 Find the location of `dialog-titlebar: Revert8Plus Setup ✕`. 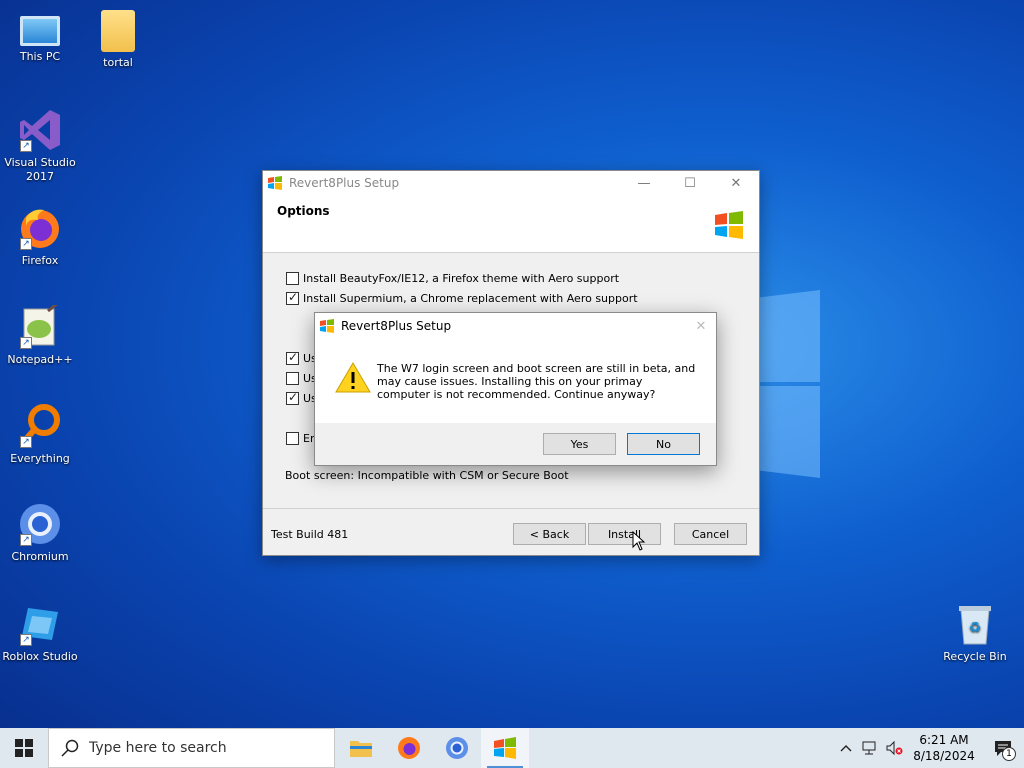

dialog-titlebar: Revert8Plus Setup ✕ is located at coordinates (515, 326).